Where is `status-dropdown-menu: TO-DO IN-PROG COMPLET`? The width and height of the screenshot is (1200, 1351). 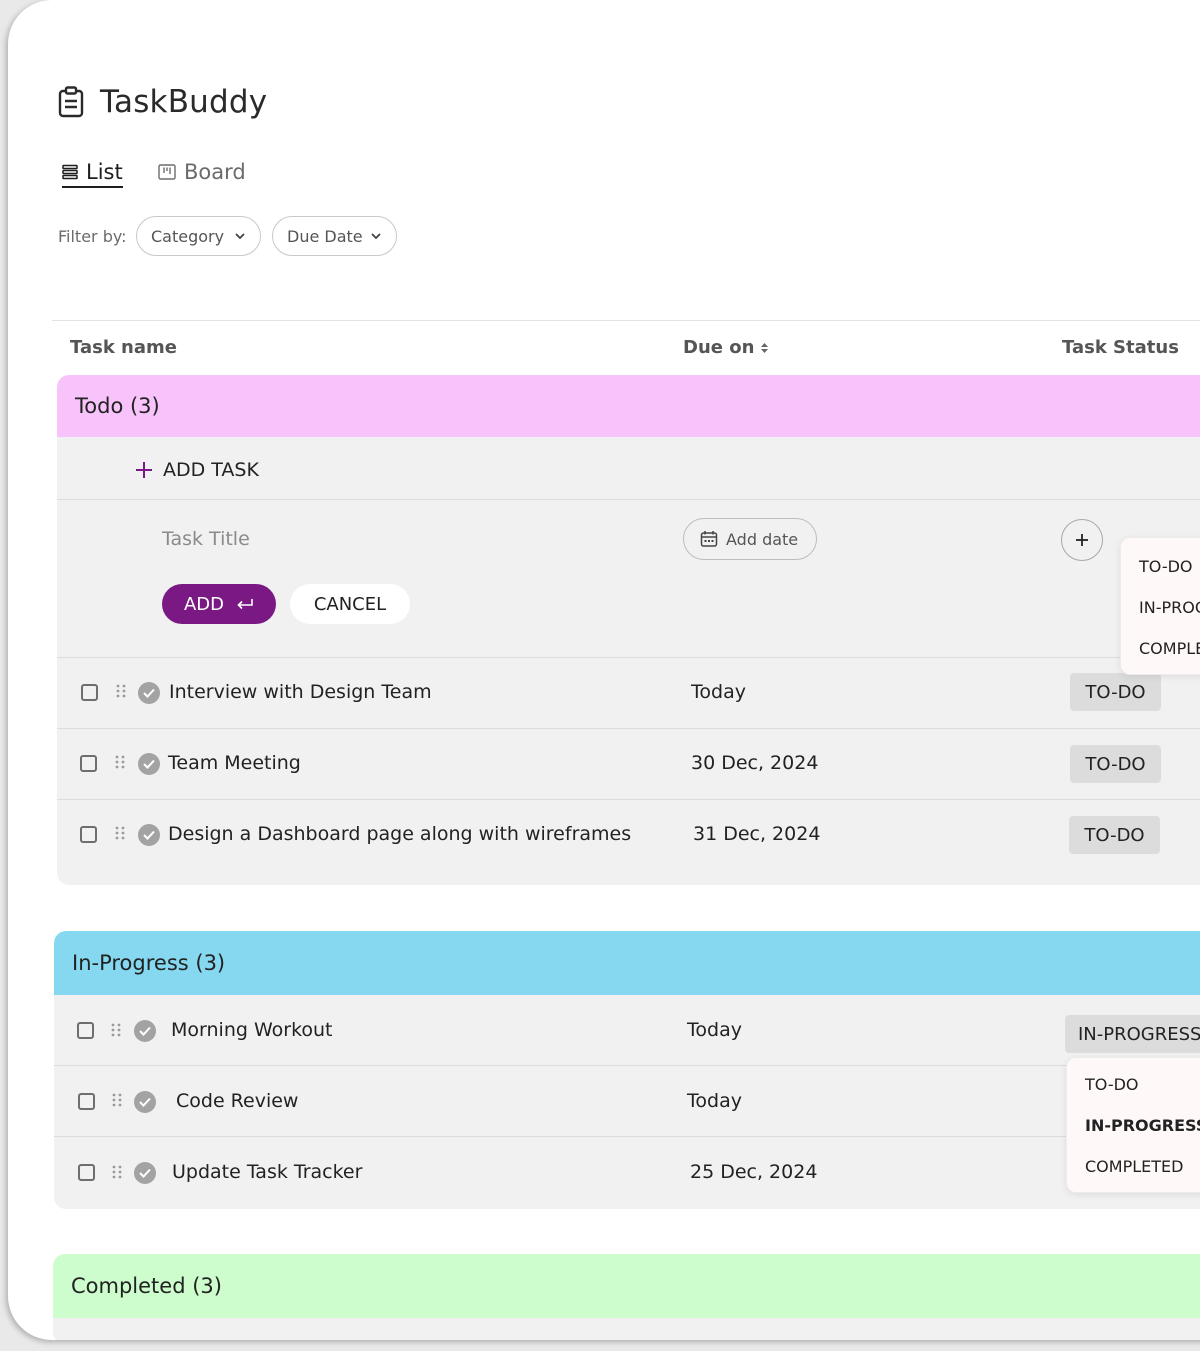 status-dropdown-menu: TO-DO IN-PROG COMPLET is located at coordinates (1160, 606).